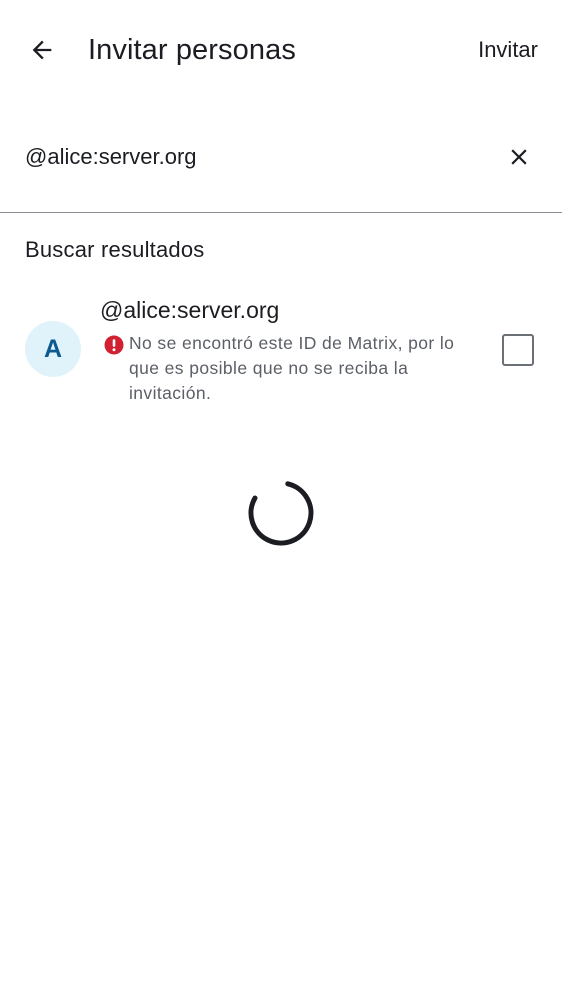  Describe the element at coordinates (53, 349) in the screenshot. I see `avatar: A` at that location.